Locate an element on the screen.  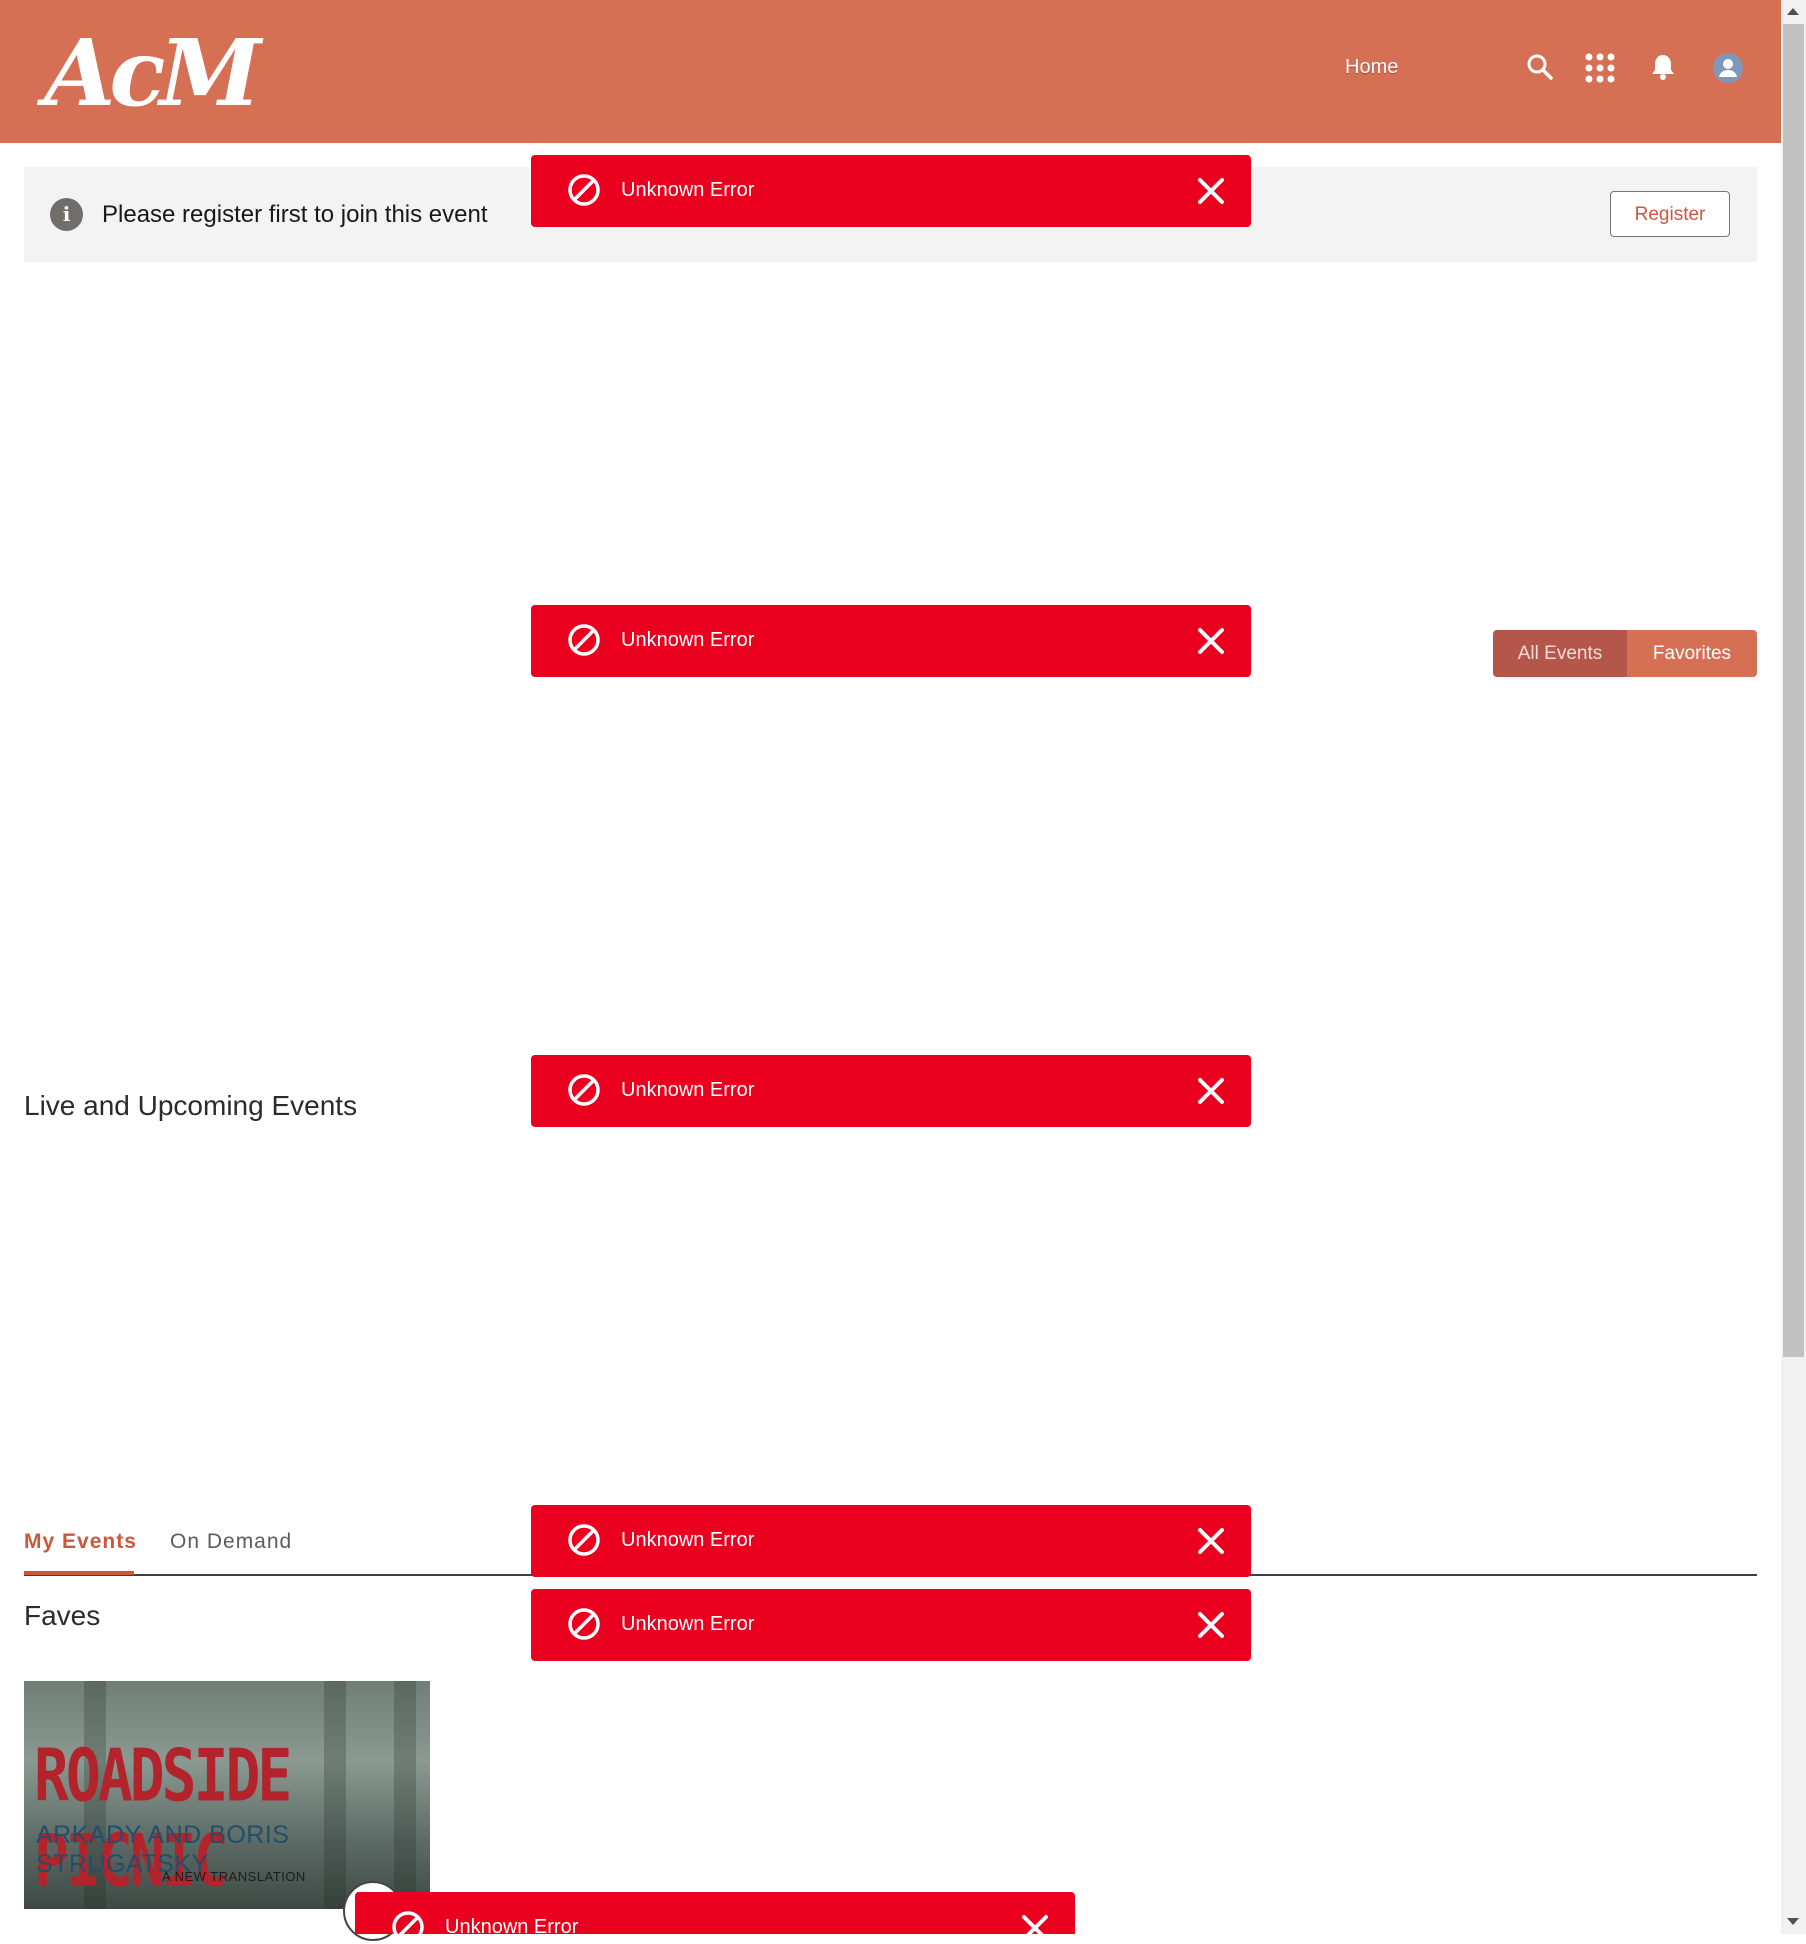
tab-my-events: My Events is located at coordinates (80, 1542).